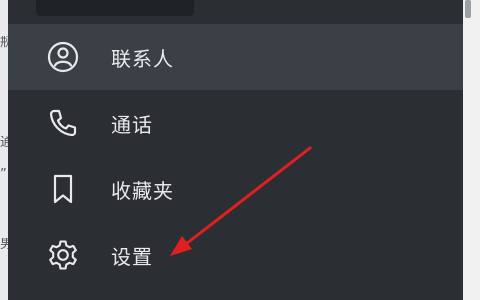  Describe the element at coordinates (132, 124) in the screenshot. I see `menu-item-label: 通话` at that location.